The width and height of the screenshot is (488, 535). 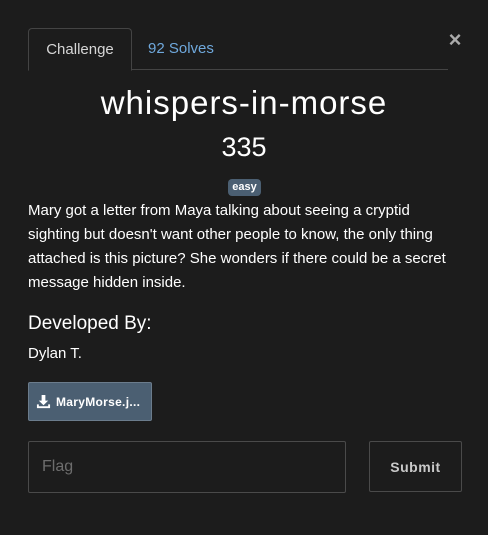 I want to click on tab-bar: Challenge 92 Solves, so click(x=238, y=49).